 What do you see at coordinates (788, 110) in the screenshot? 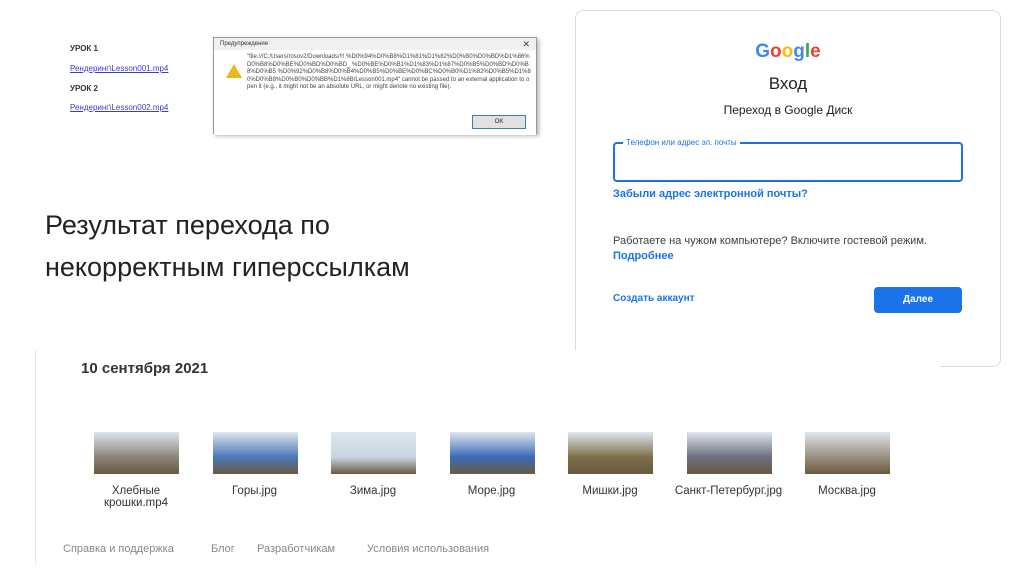
I see `signin-subtitle: Переход в Google Диск` at bounding box center [788, 110].